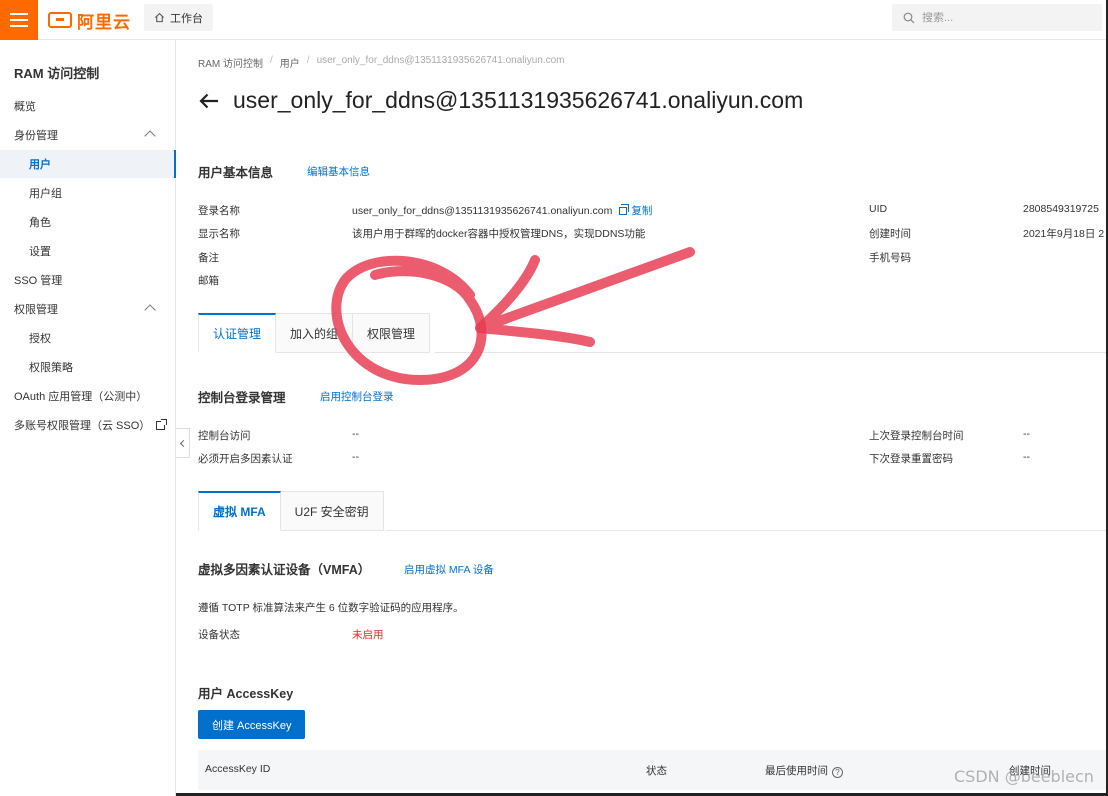  What do you see at coordinates (88, 309) in the screenshot?
I see `sidebar-item-permissions: 权限管理` at bounding box center [88, 309].